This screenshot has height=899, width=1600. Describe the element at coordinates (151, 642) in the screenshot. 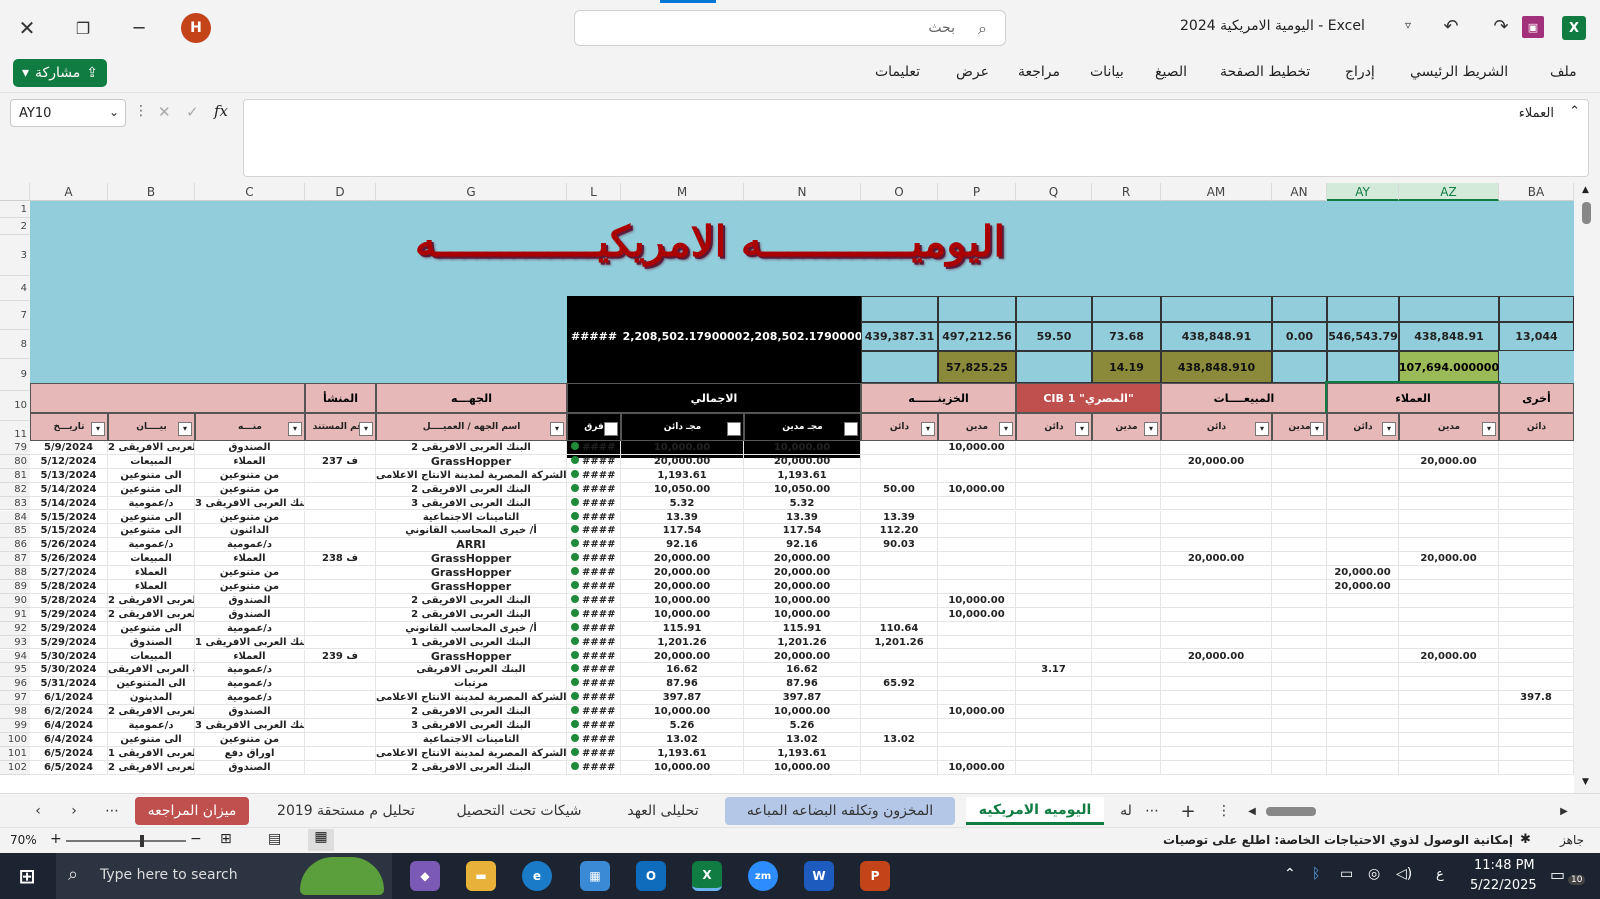

I see `cell-b: الصندوق` at that location.